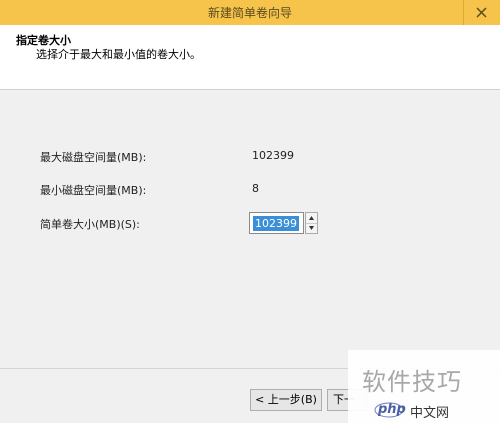  Describe the element at coordinates (118, 54) in the screenshot. I see `page-subtitle: 选择介于最大和最小值的卷大小。` at that location.